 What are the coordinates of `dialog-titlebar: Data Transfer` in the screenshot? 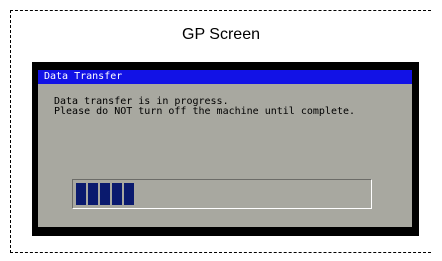 It's located at (225, 77).